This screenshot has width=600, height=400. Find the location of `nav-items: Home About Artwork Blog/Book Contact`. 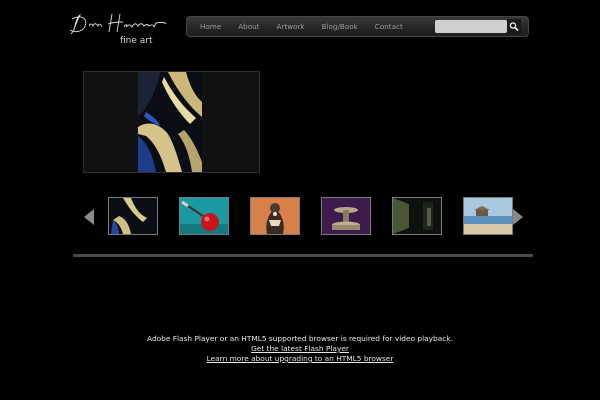

nav-items: Home About Artwork Blog/Book Contact is located at coordinates (303, 26).